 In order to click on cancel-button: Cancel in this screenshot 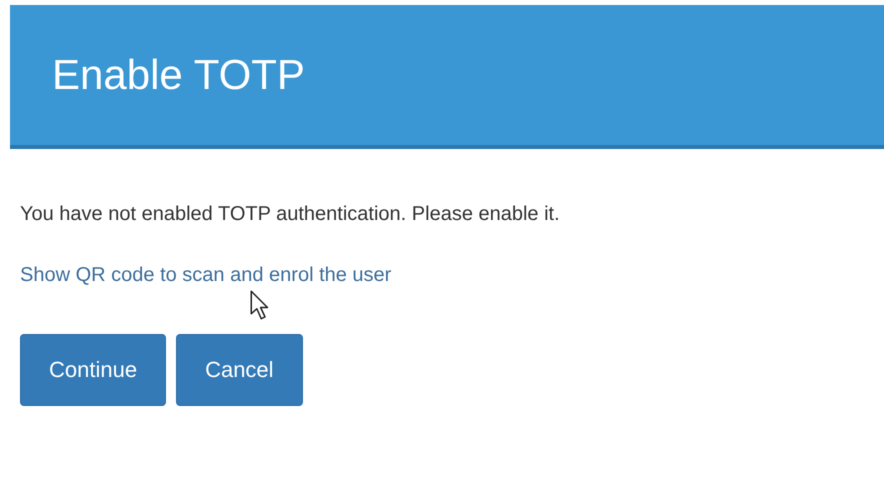, I will do `click(239, 370)`.